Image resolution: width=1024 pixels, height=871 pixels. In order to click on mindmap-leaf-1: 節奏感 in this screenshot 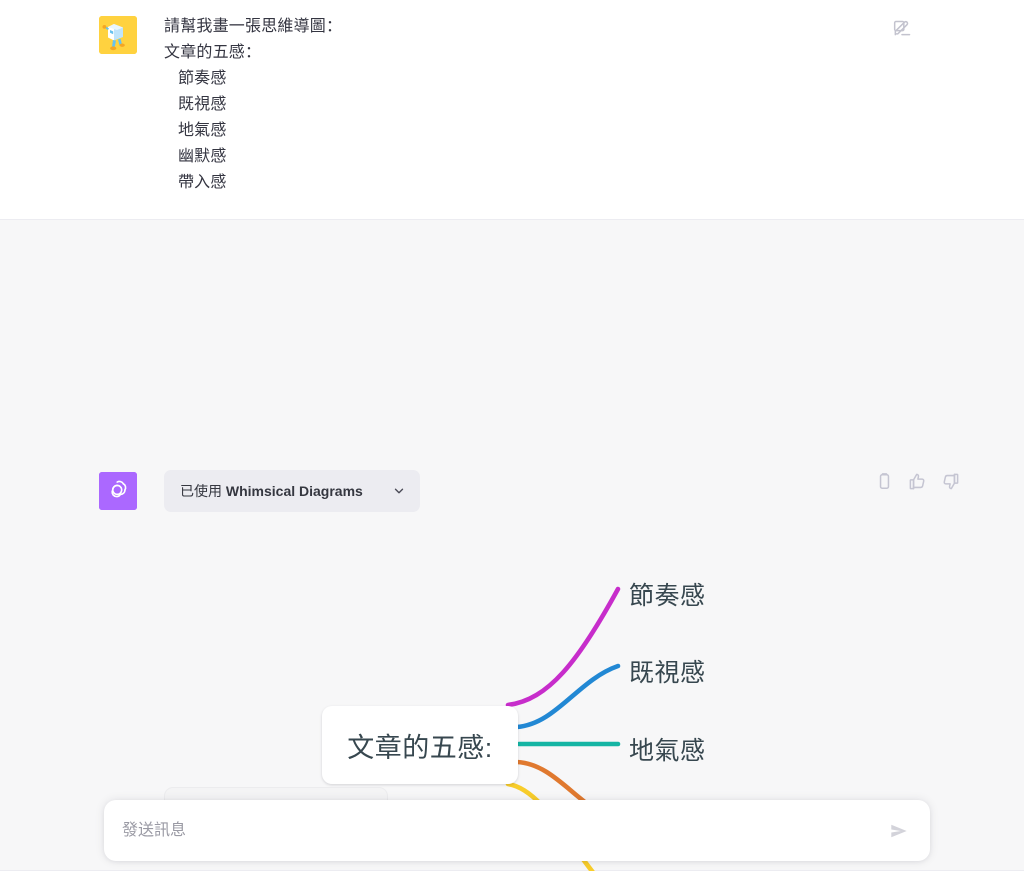, I will do `click(667, 594)`.